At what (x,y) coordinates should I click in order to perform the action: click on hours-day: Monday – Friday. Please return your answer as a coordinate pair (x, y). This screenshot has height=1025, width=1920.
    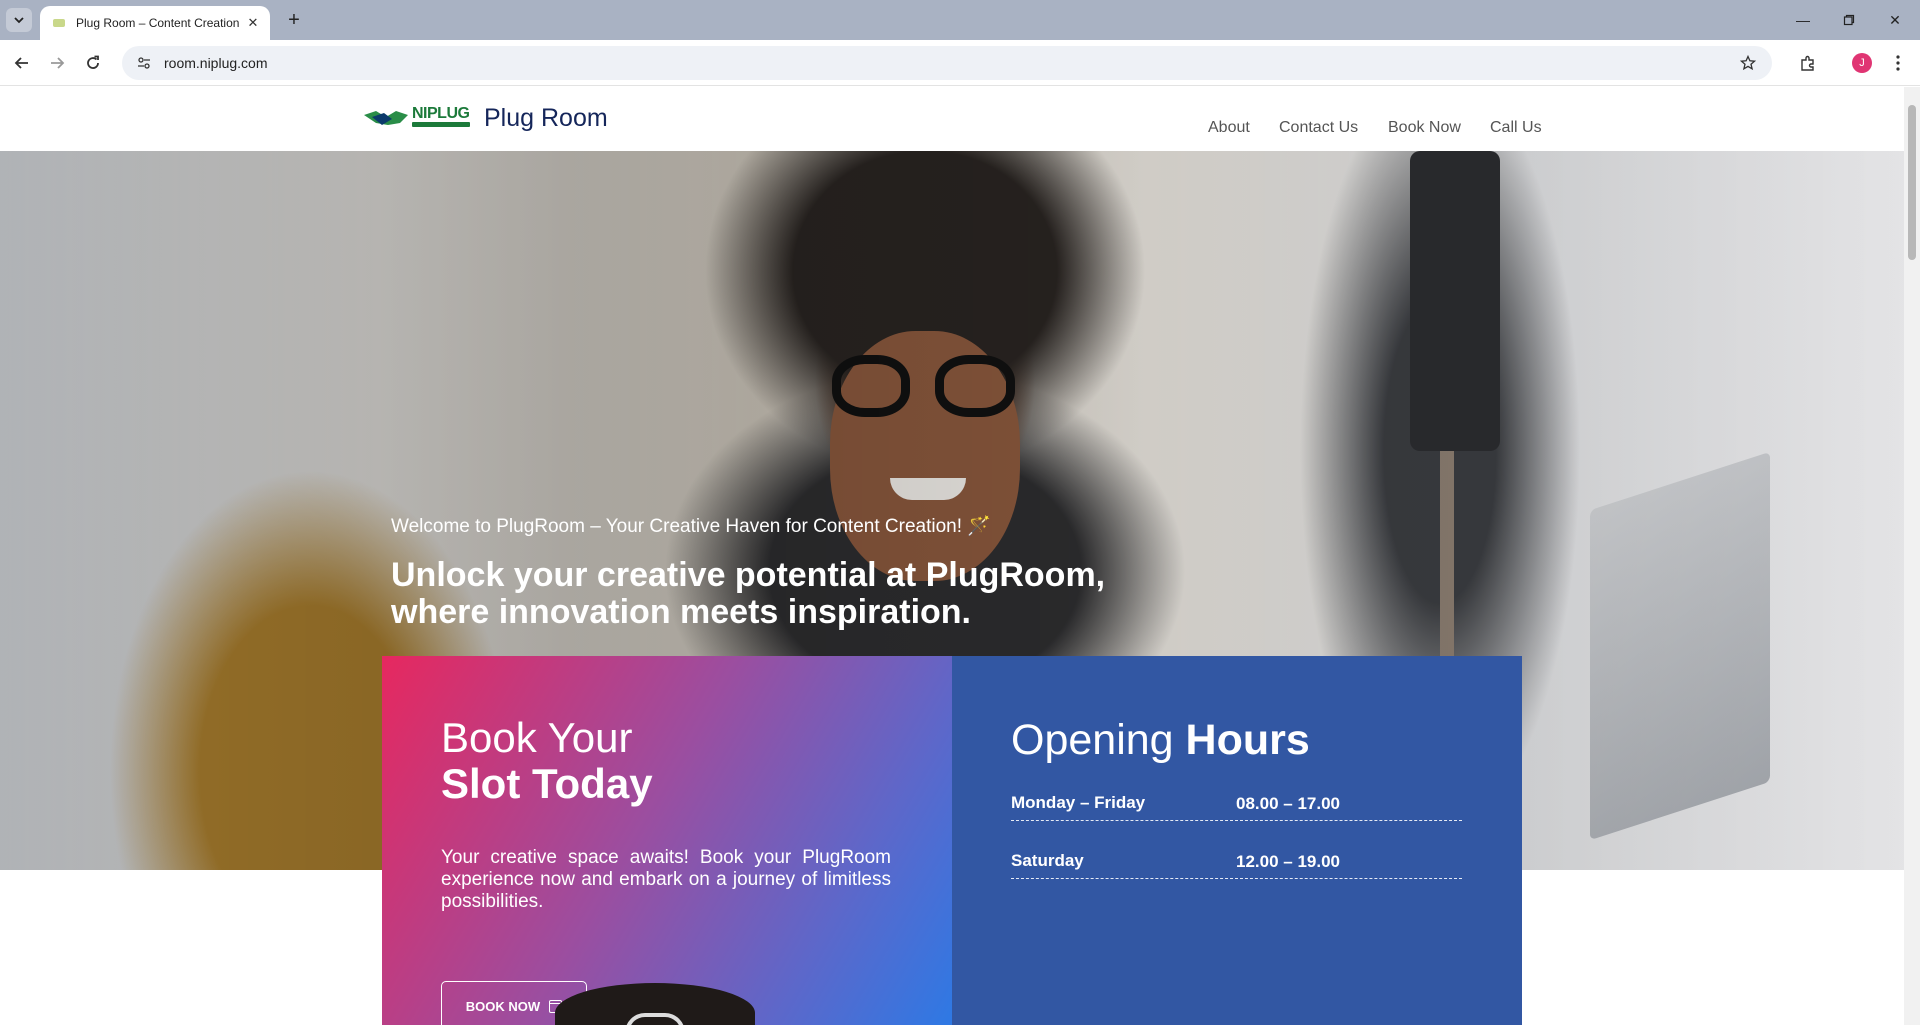
    Looking at the image, I should click on (1078, 802).